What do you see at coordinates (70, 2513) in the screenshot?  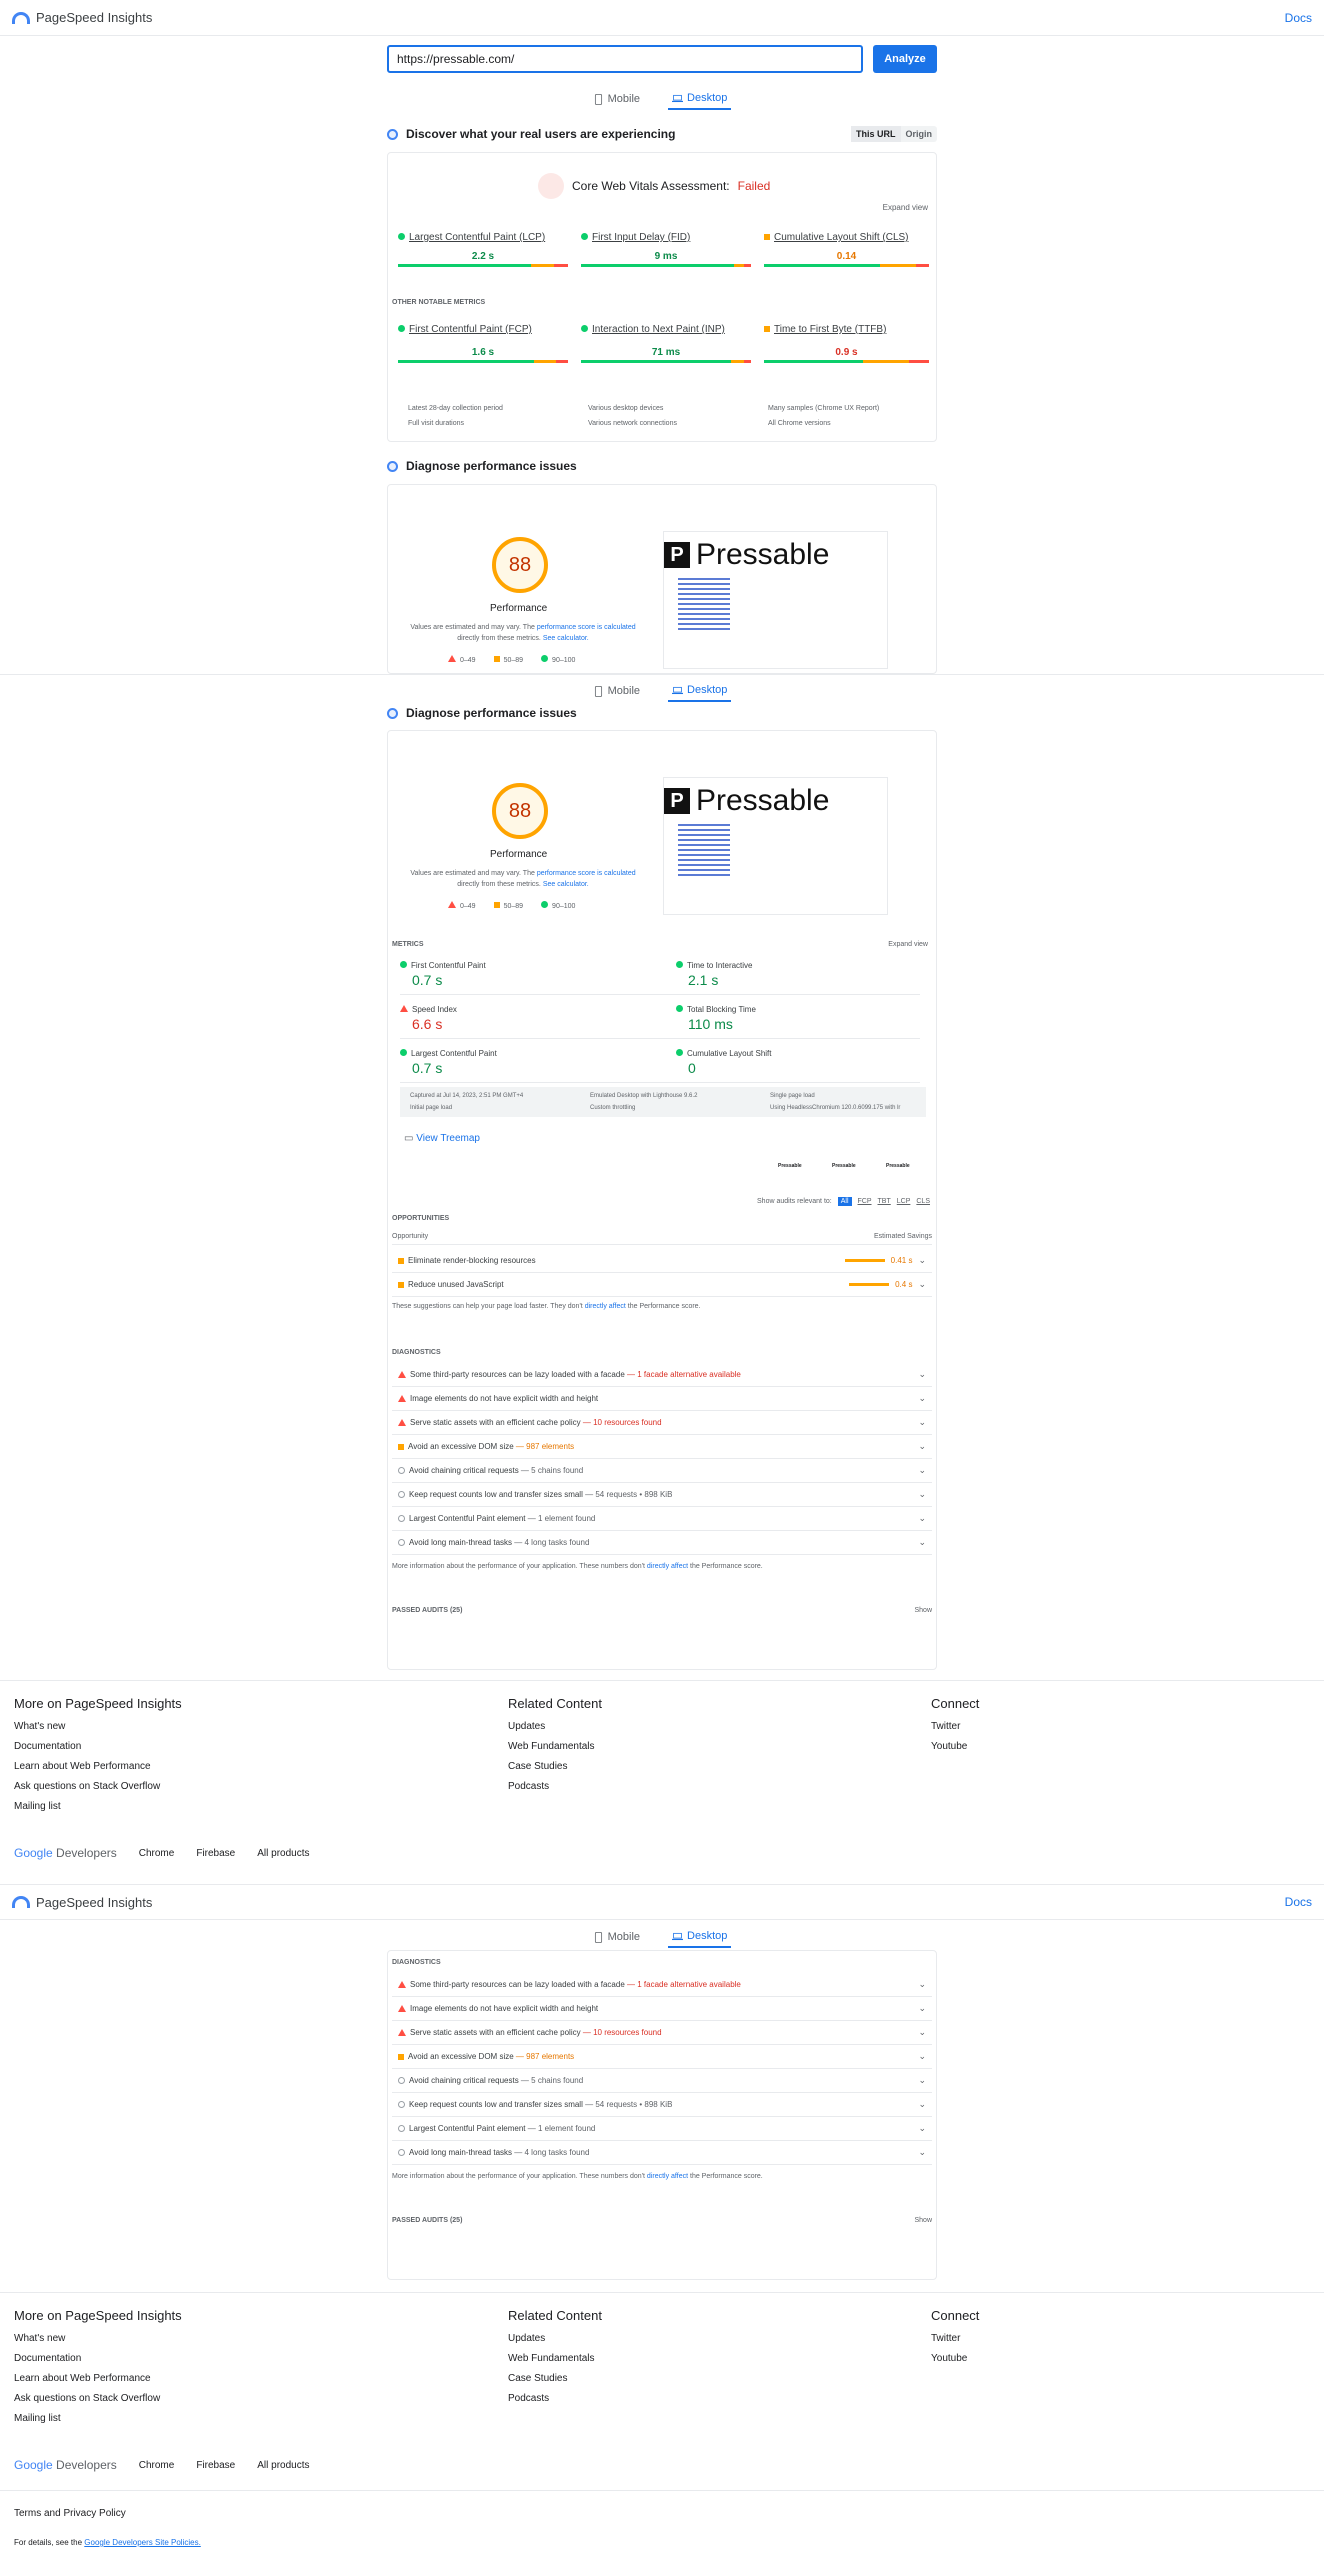 I see `terms-link: Terms and Privacy Policy` at bounding box center [70, 2513].